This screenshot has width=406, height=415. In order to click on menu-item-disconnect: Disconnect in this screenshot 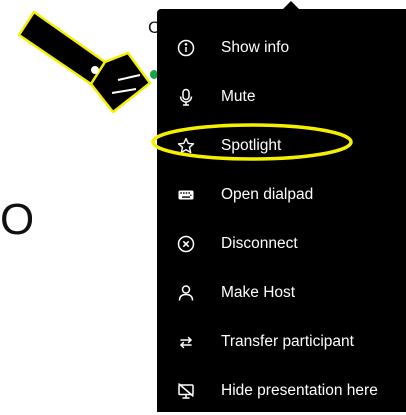, I will do `click(281, 243)`.